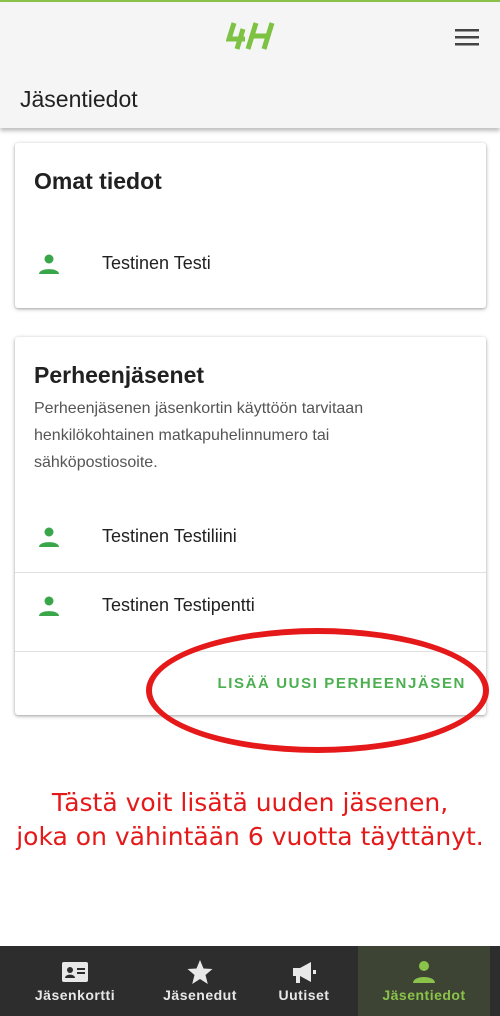 This screenshot has height=1016, width=500. I want to click on divider, so click(250, 651).